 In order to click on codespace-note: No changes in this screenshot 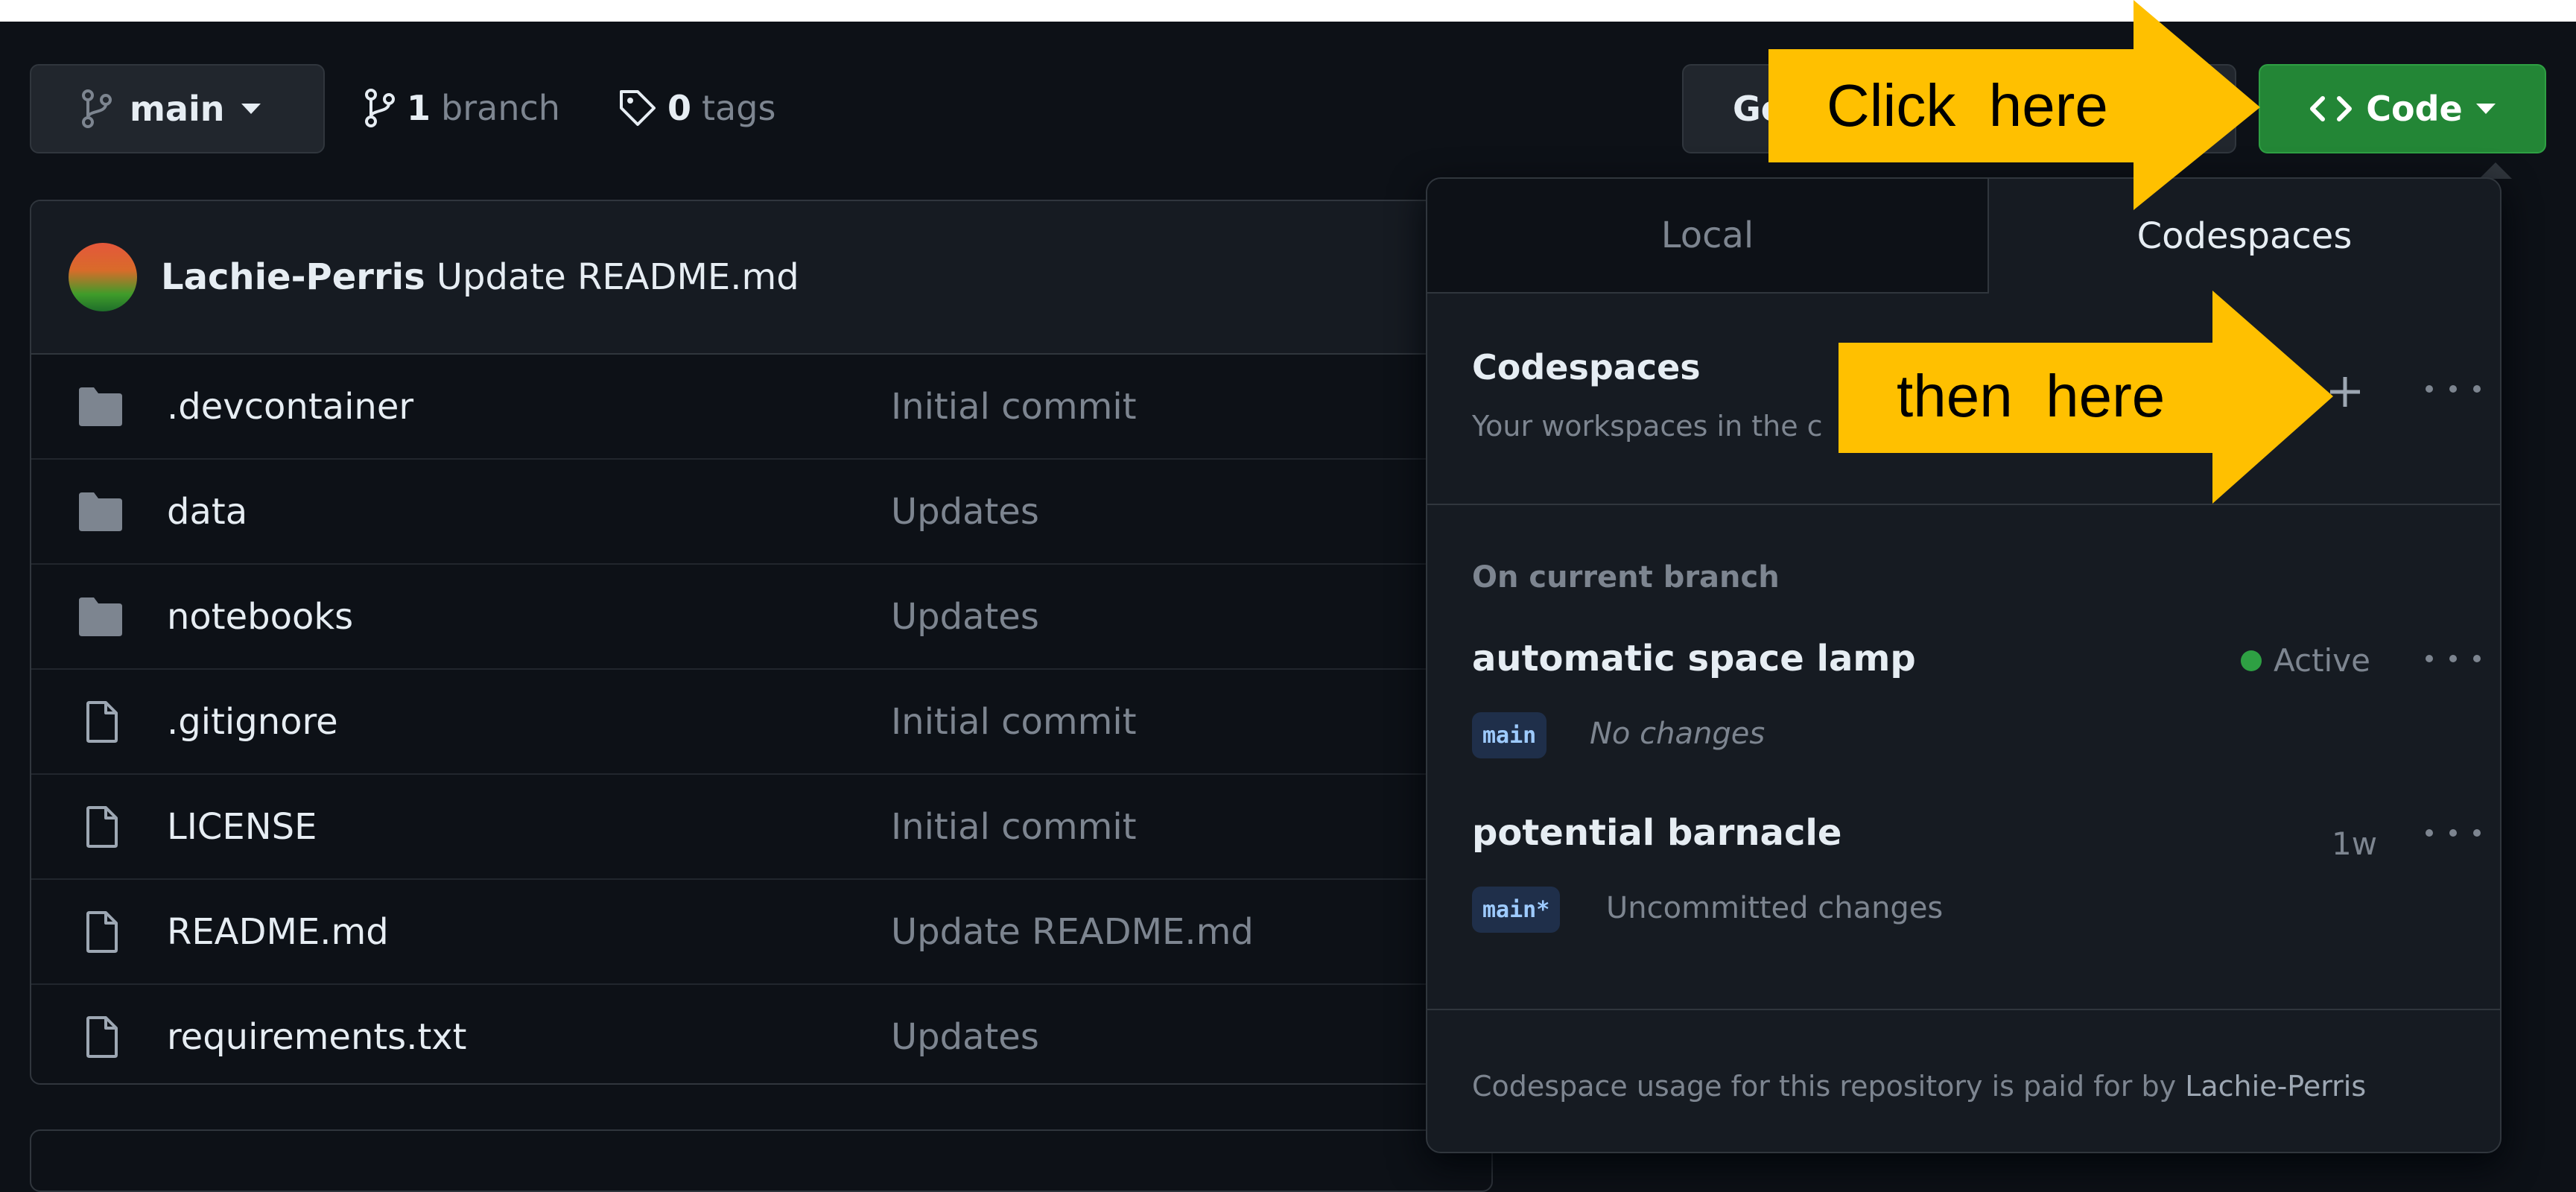, I will do `click(1678, 734)`.